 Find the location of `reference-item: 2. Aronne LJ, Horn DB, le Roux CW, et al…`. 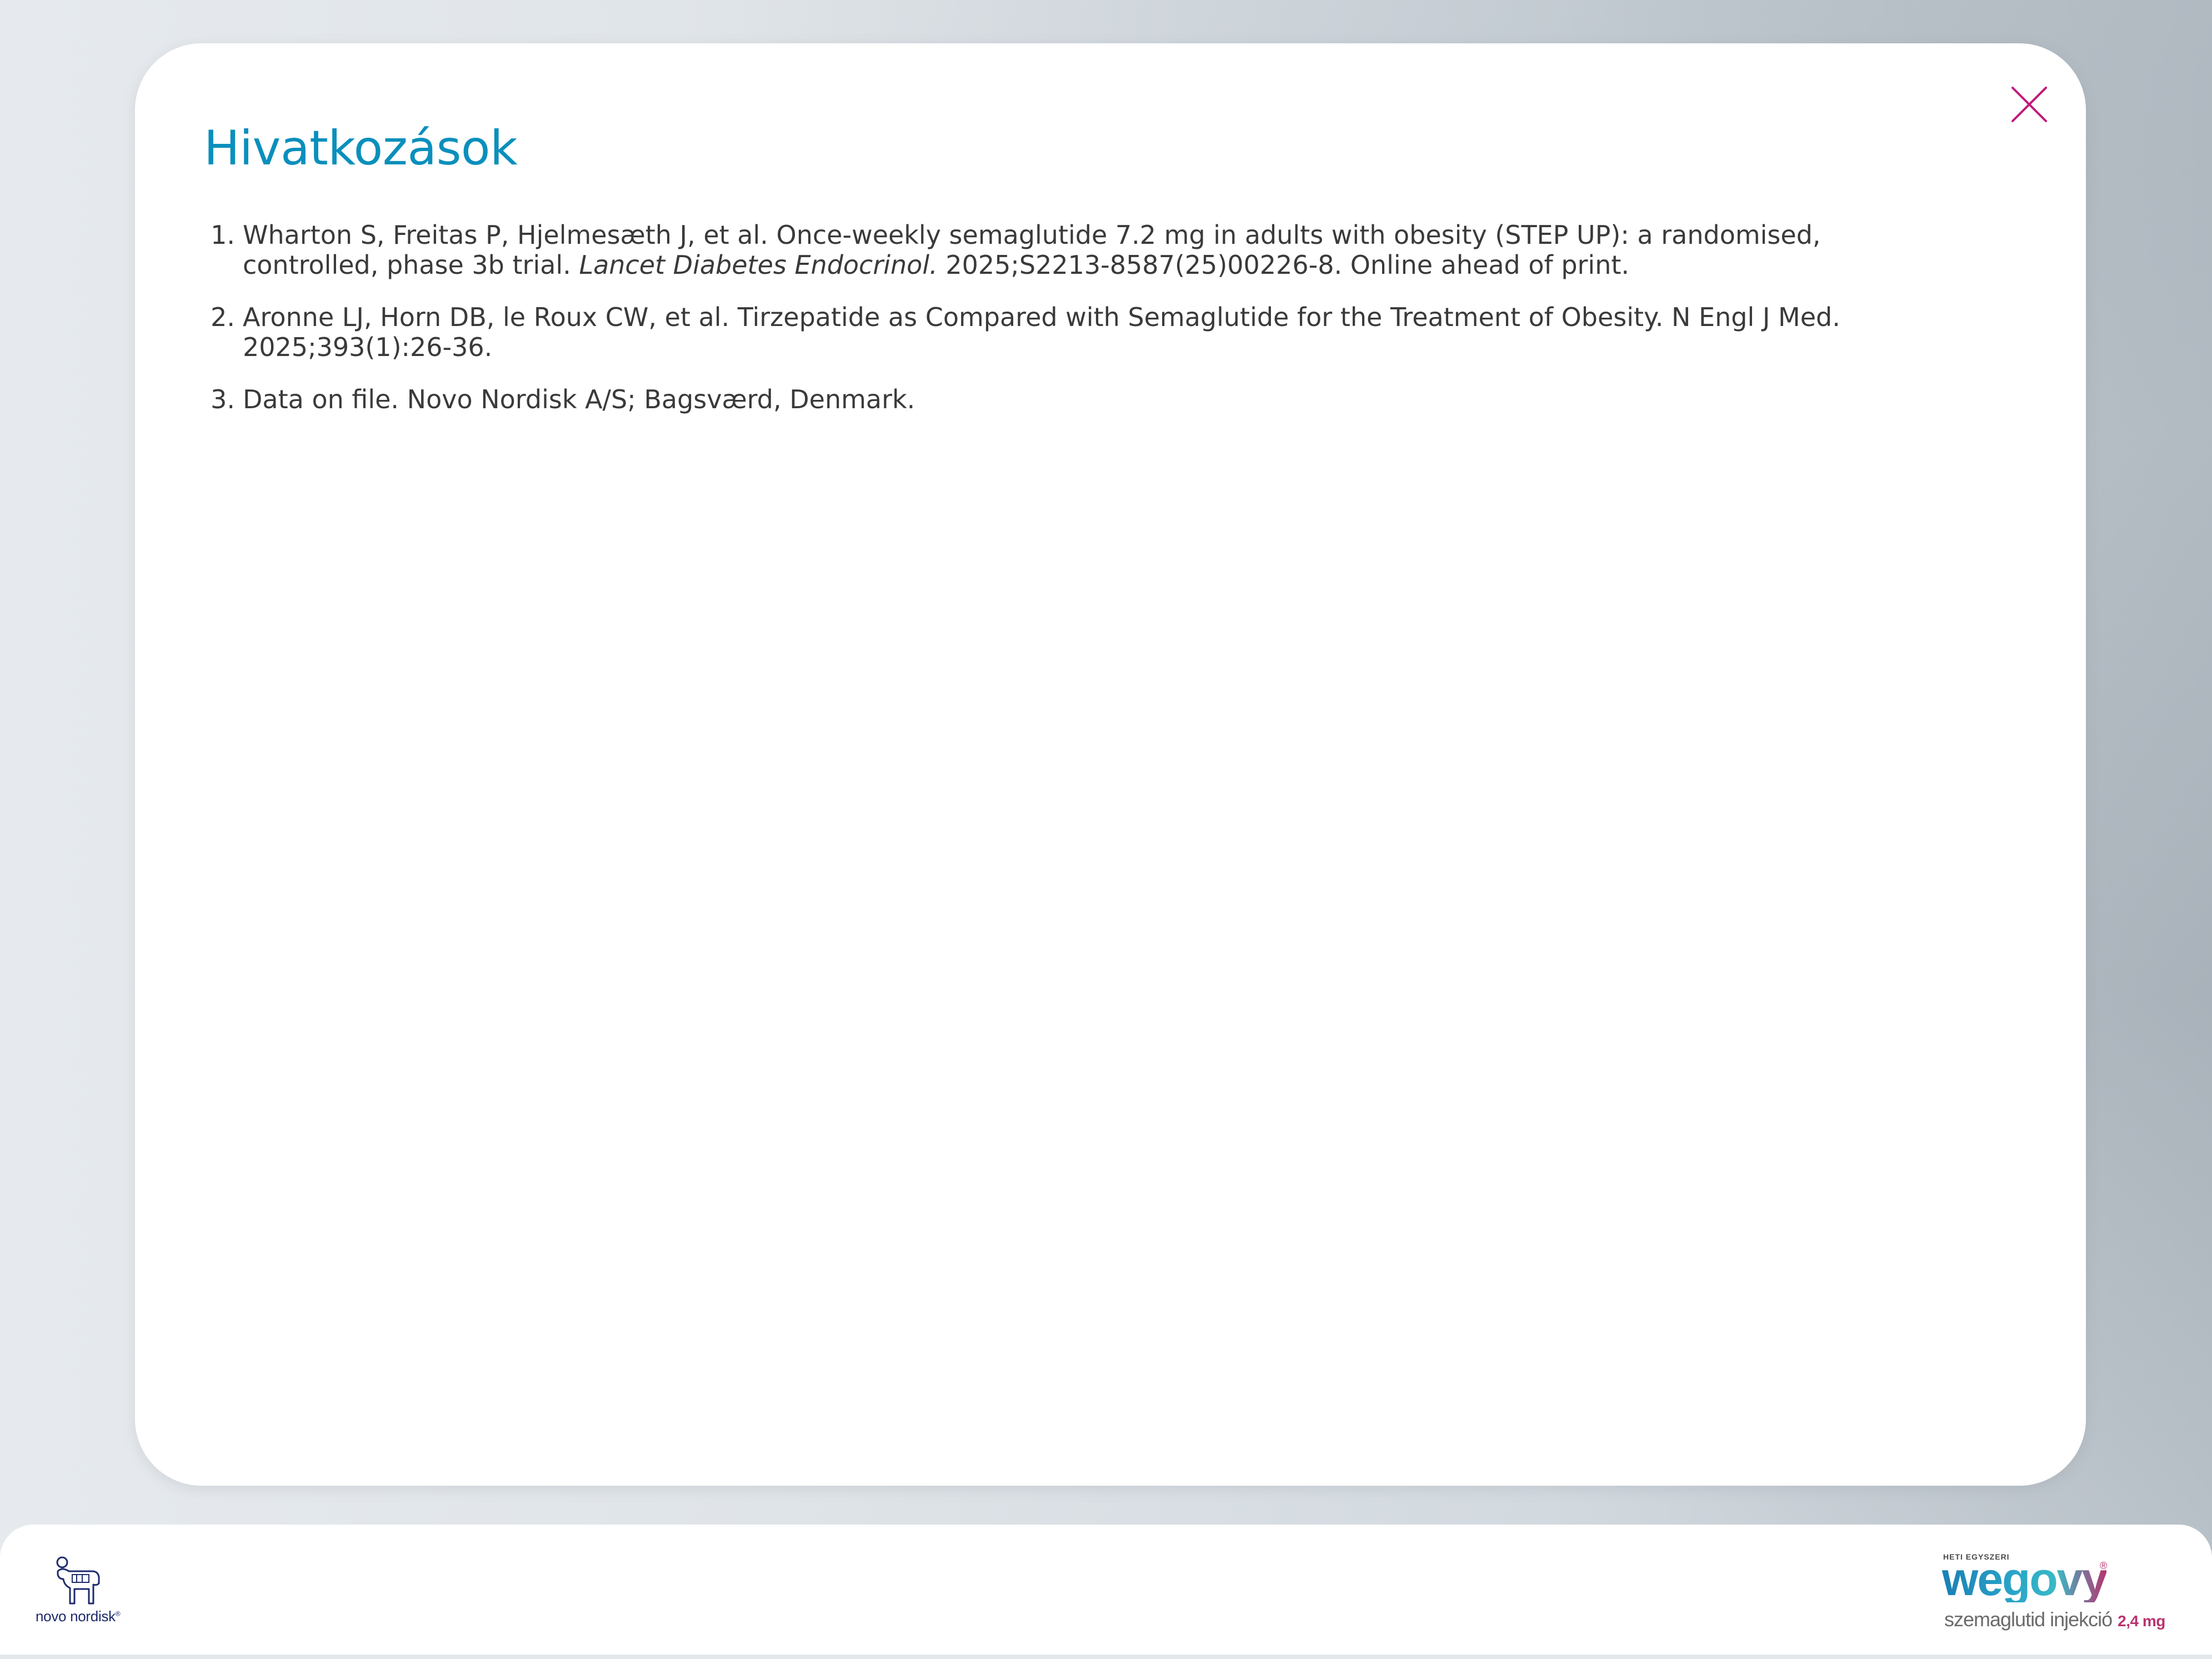

reference-item: 2. Aronne LJ, Horn DB, le Roux CW, et al… is located at coordinates (1065, 332).